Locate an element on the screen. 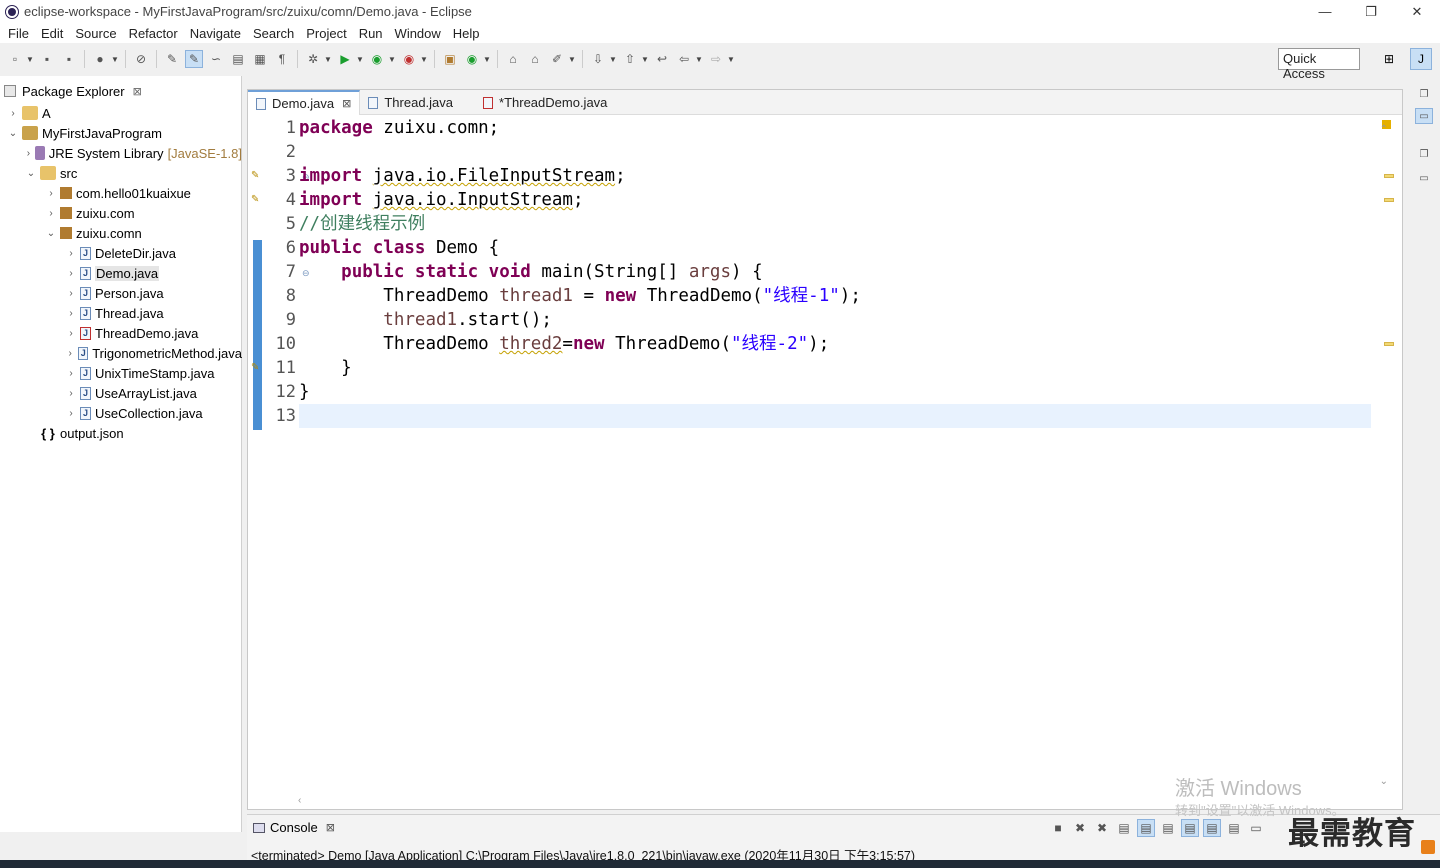 The width and height of the screenshot is (1440, 868). external-tools-dropdown-icon: ▼ is located at coordinates (424, 59).